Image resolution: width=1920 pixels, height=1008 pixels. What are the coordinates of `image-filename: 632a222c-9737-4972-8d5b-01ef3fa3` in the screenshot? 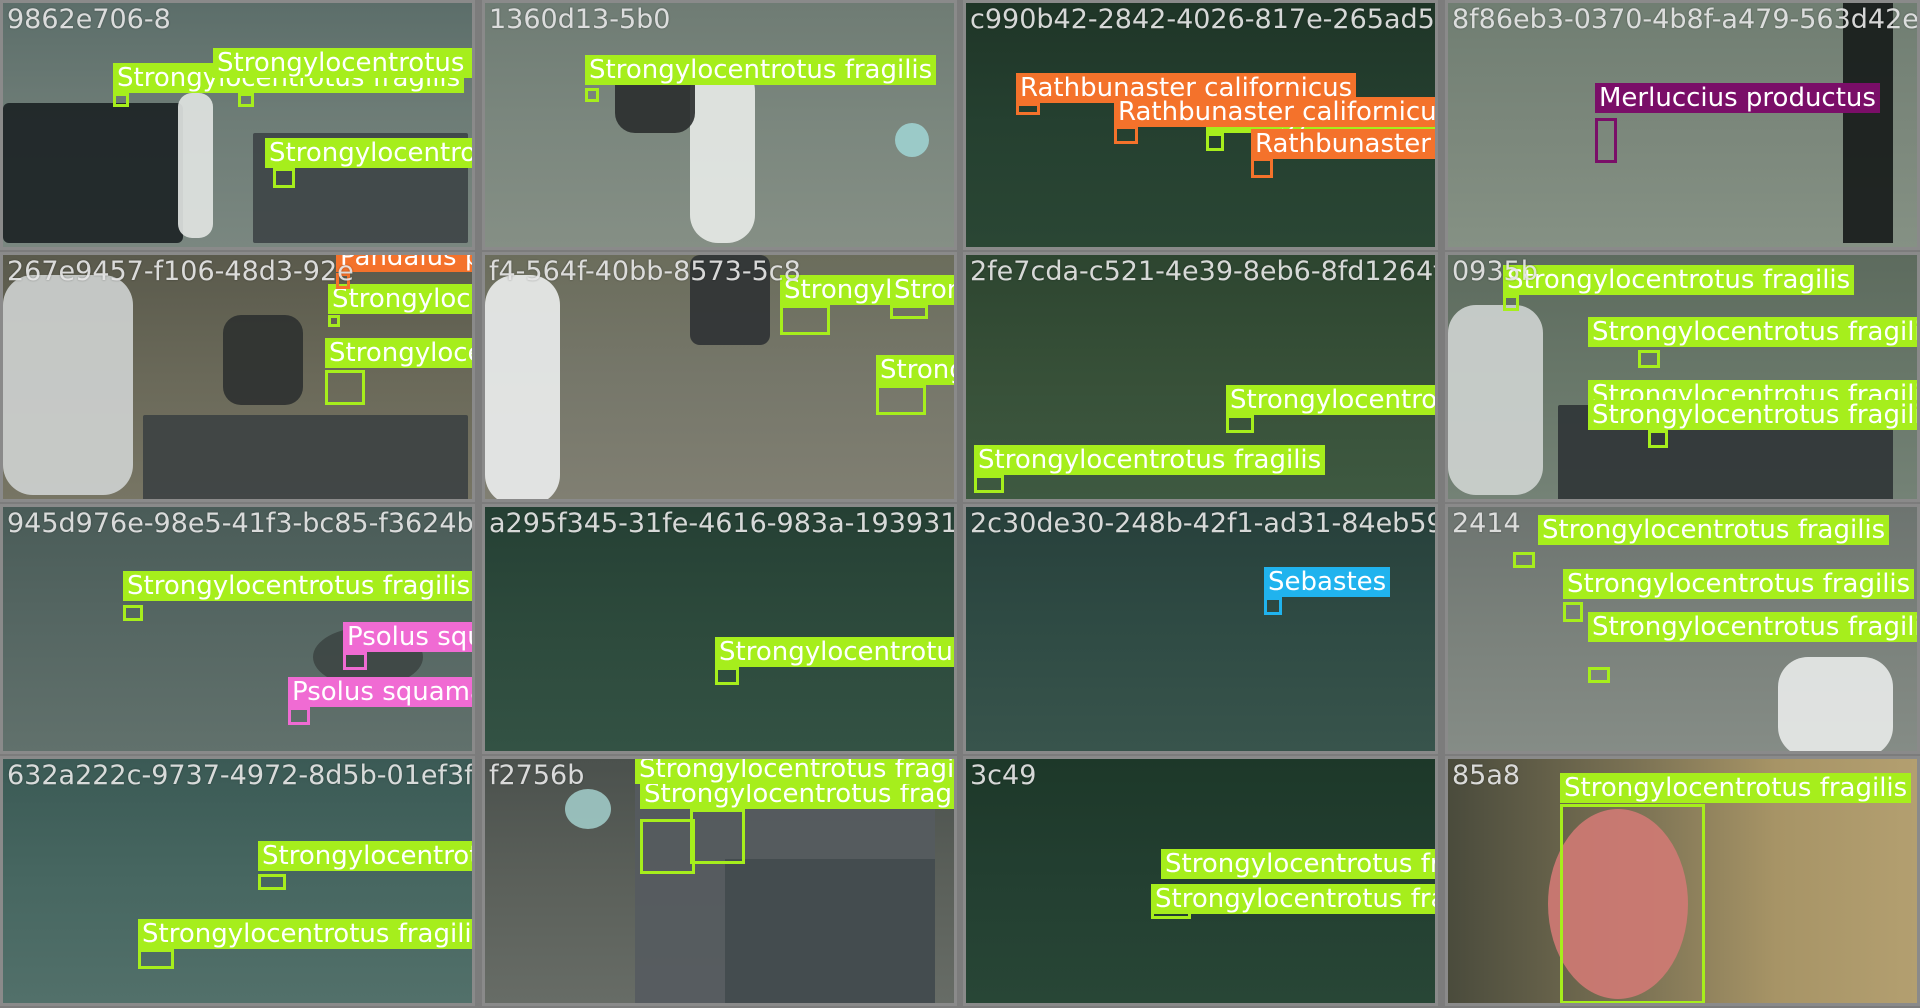 It's located at (241, 775).